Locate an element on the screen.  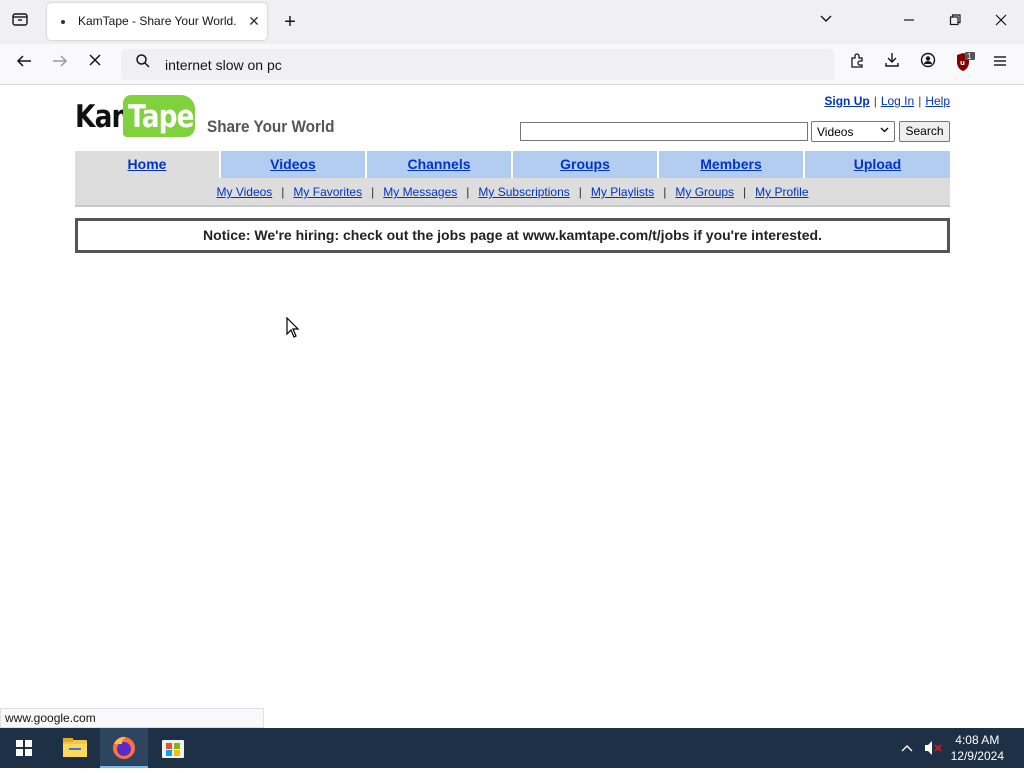
tab-overview-icon is located at coordinates (20, 22).